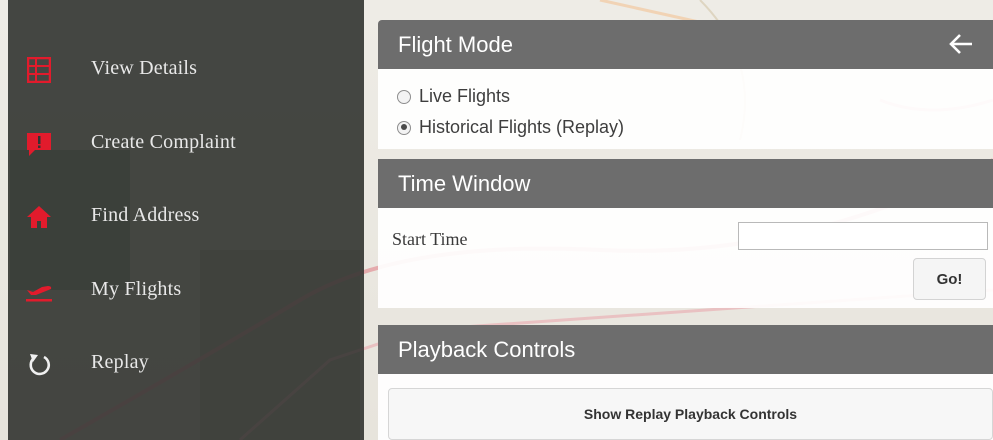  Describe the element at coordinates (144, 68) in the screenshot. I see `sidebar-item-label: View Details` at that location.